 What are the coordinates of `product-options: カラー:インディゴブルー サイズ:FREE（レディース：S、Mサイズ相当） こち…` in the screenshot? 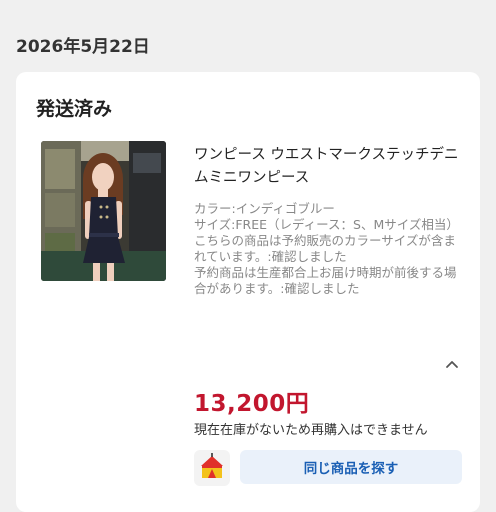 It's located at (326, 248).